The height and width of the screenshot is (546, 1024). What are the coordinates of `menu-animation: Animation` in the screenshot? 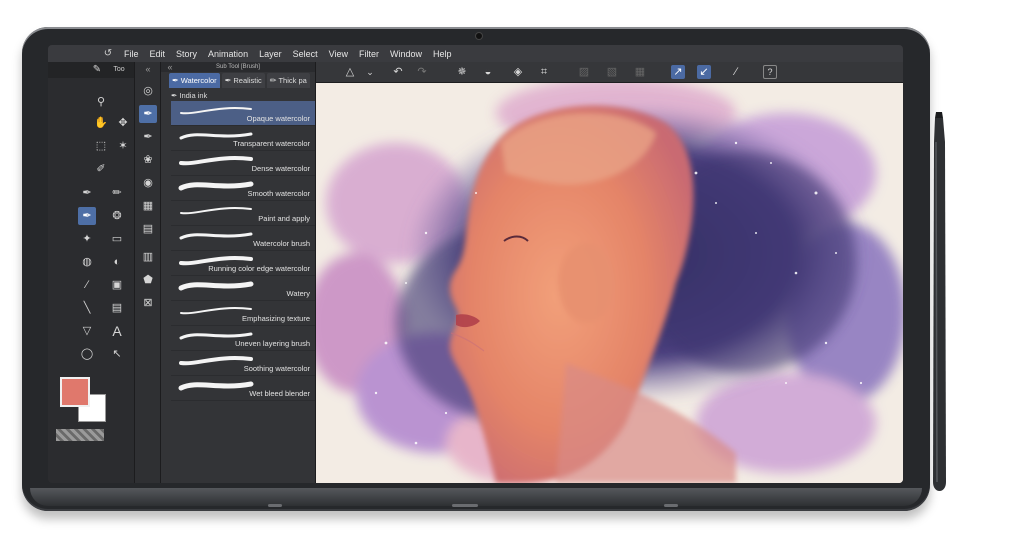 It's located at (228, 54).